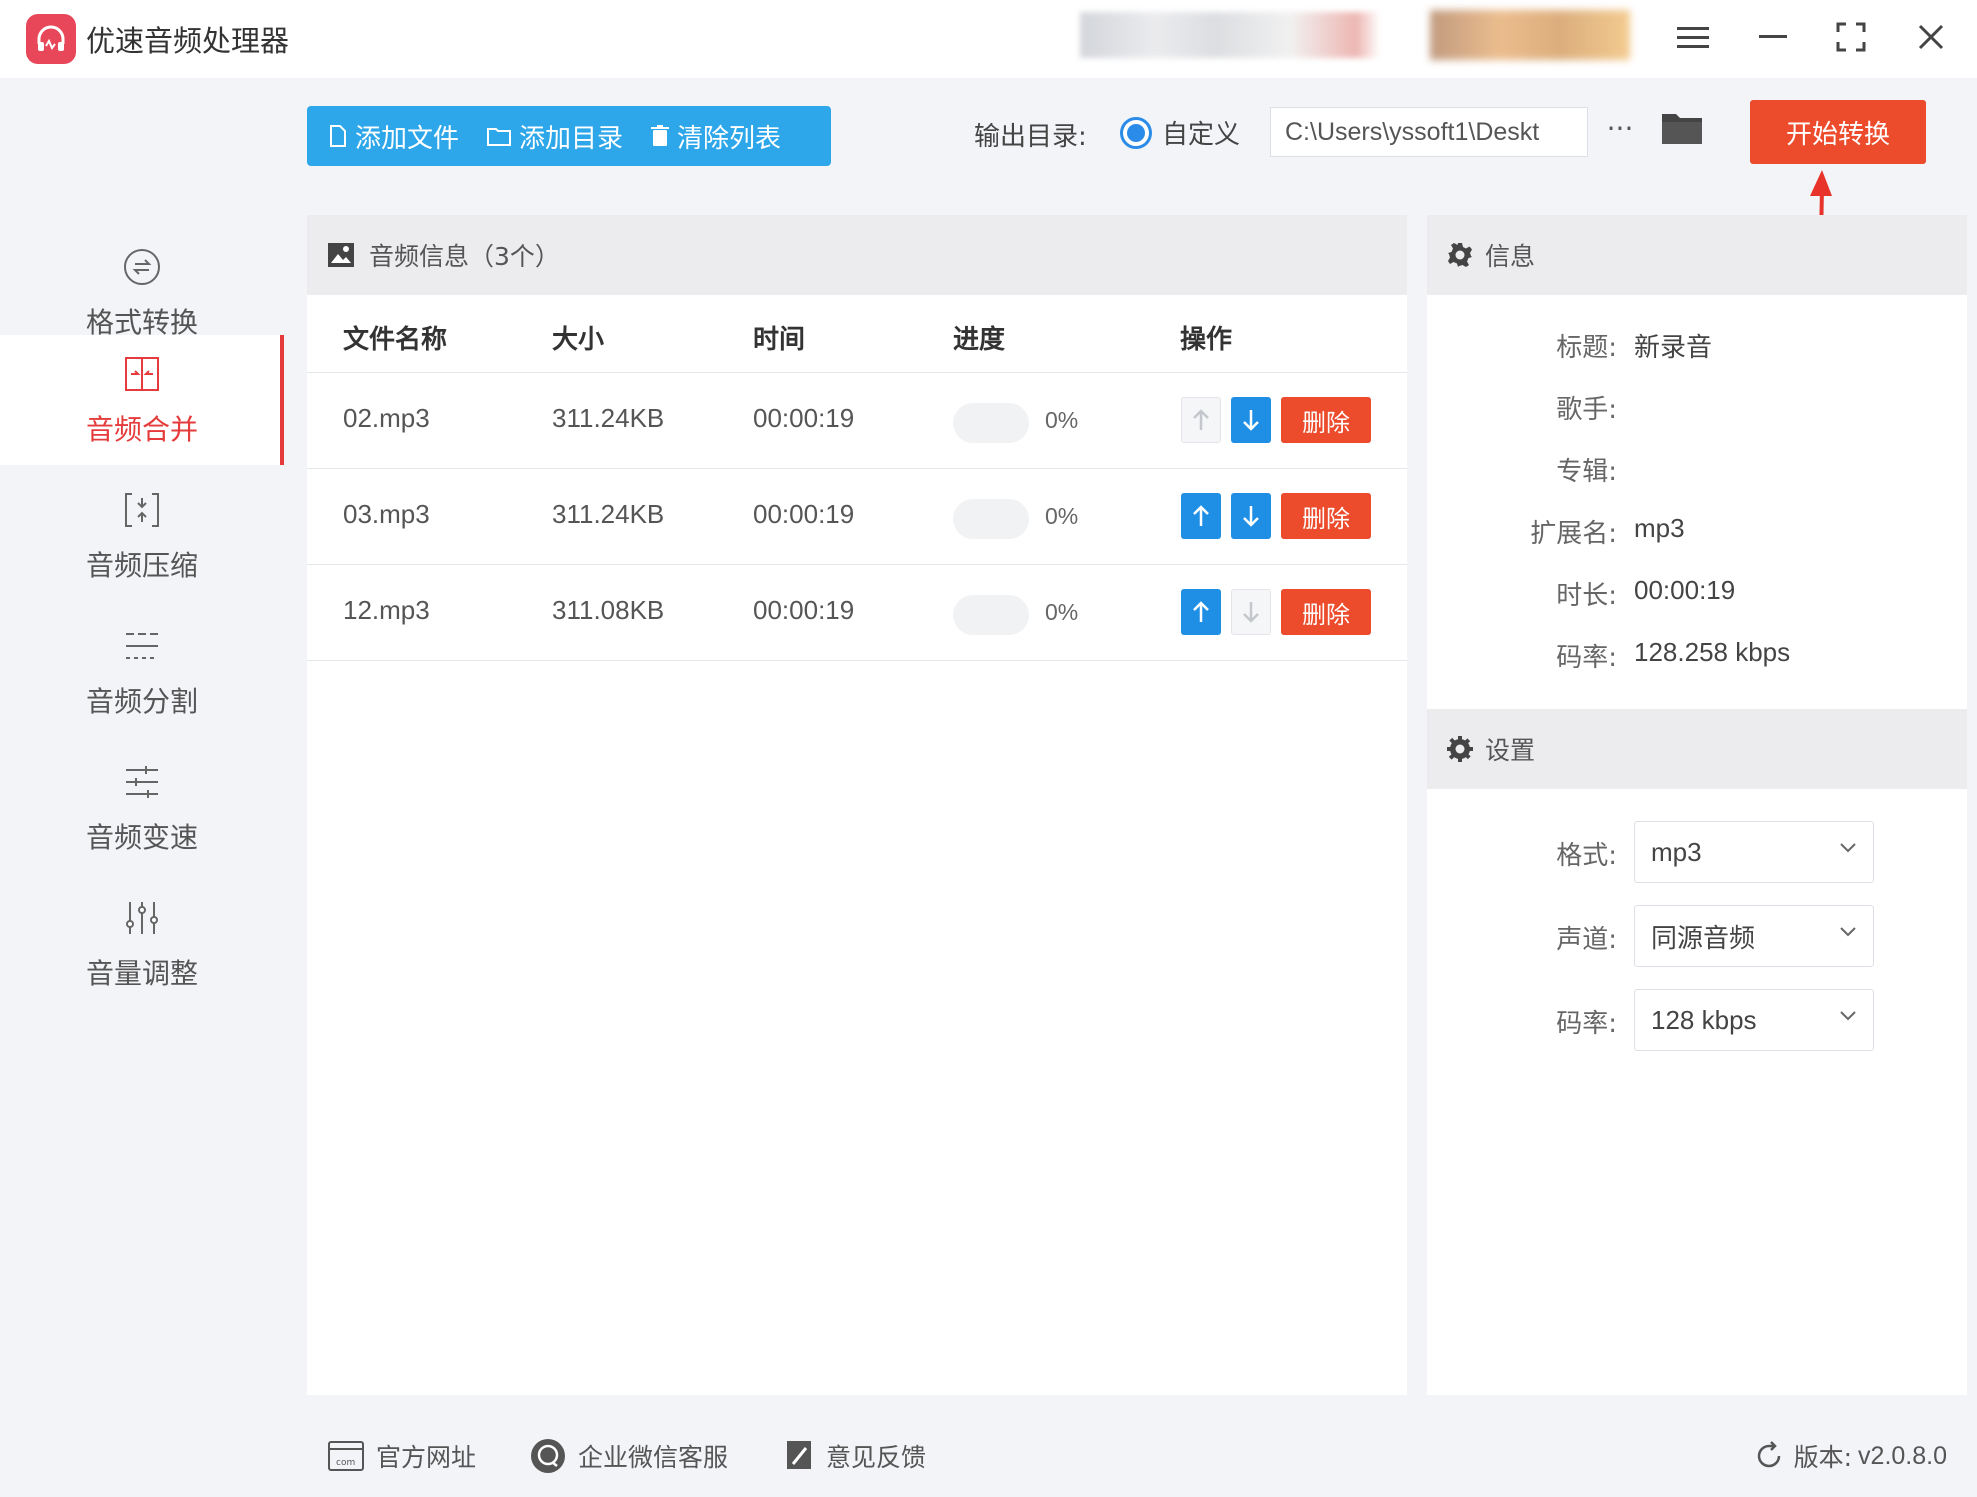 This screenshot has width=1977, height=1497. I want to click on feedback-link: 意见反馈, so click(855, 1456).